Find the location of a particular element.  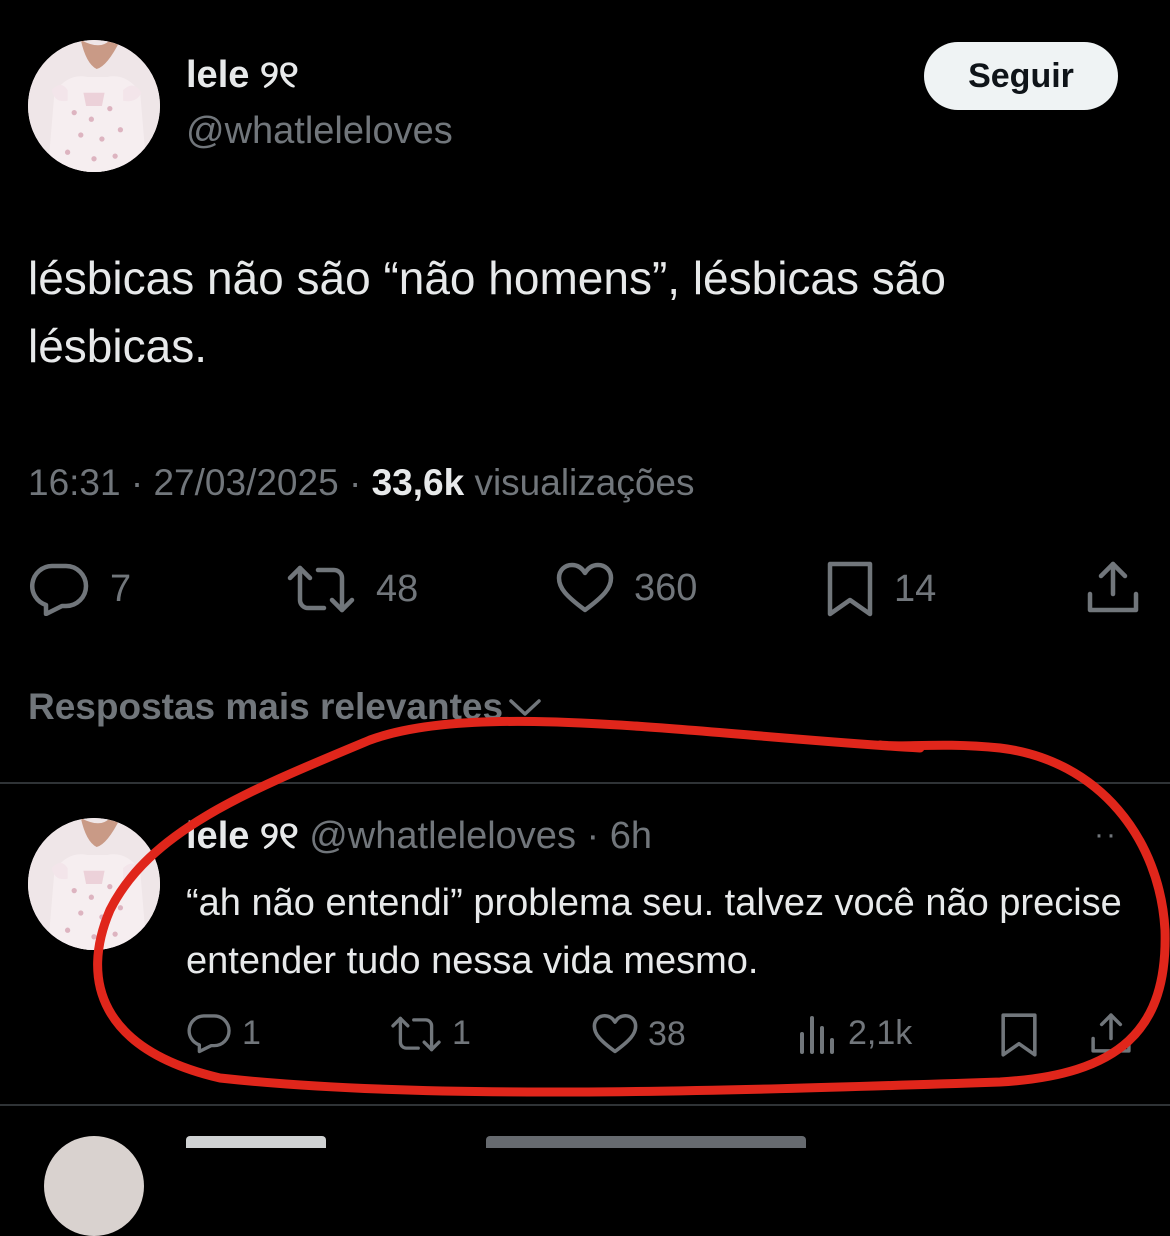

author-display-name: lele ୨୧ is located at coordinates (242, 75).